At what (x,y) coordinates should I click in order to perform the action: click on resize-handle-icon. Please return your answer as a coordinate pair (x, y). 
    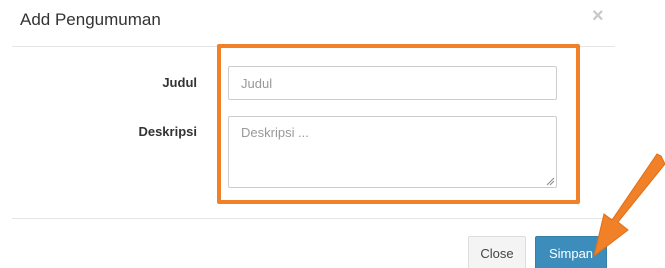
    Looking at the image, I should click on (550, 181).